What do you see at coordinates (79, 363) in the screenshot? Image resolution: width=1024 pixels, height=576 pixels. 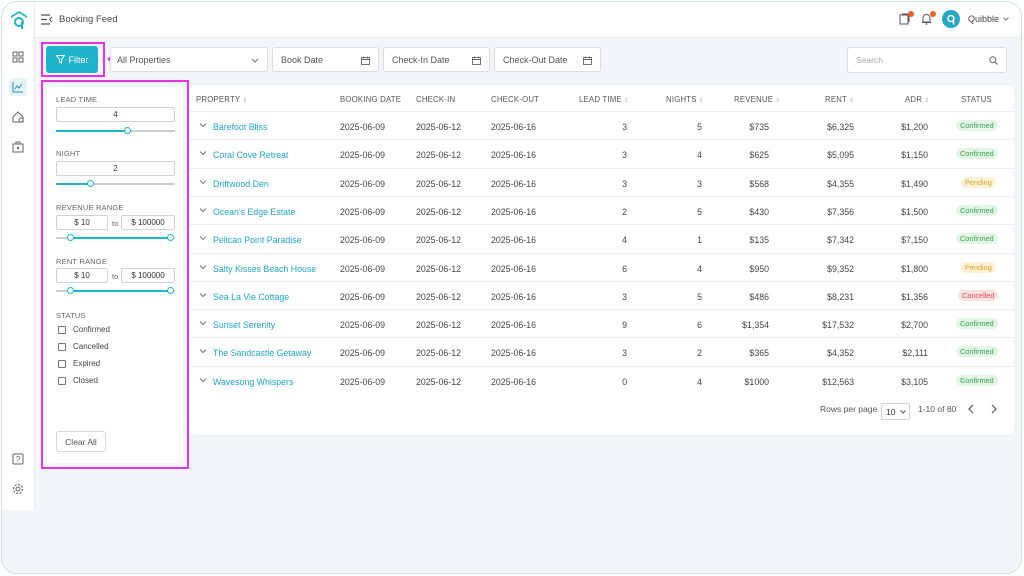 I see `status-checkbox-expired: Expired` at bounding box center [79, 363].